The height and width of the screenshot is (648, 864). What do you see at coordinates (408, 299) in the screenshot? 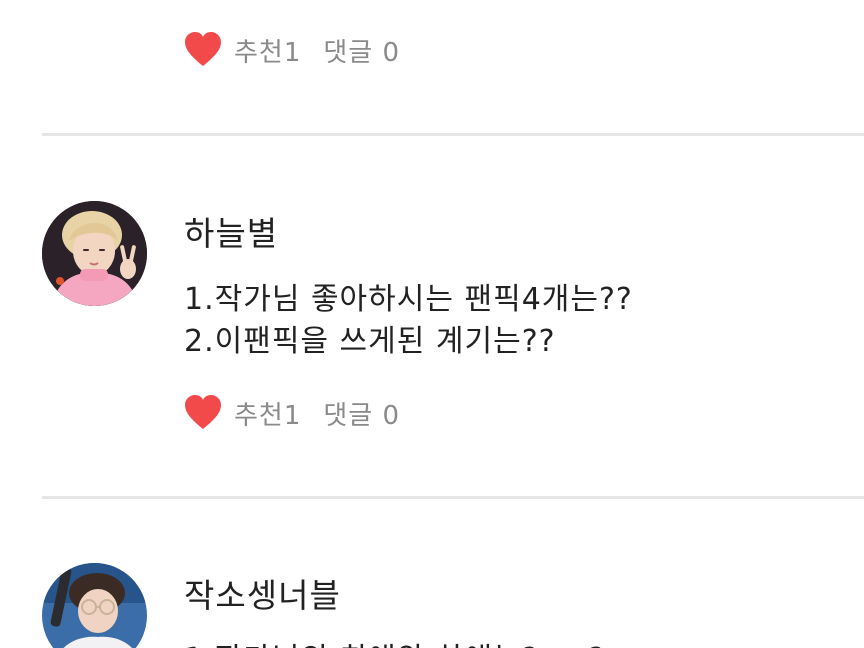
I see `post-body-line: 1.작가님 좋아하시는 팬픽4개는??` at bounding box center [408, 299].